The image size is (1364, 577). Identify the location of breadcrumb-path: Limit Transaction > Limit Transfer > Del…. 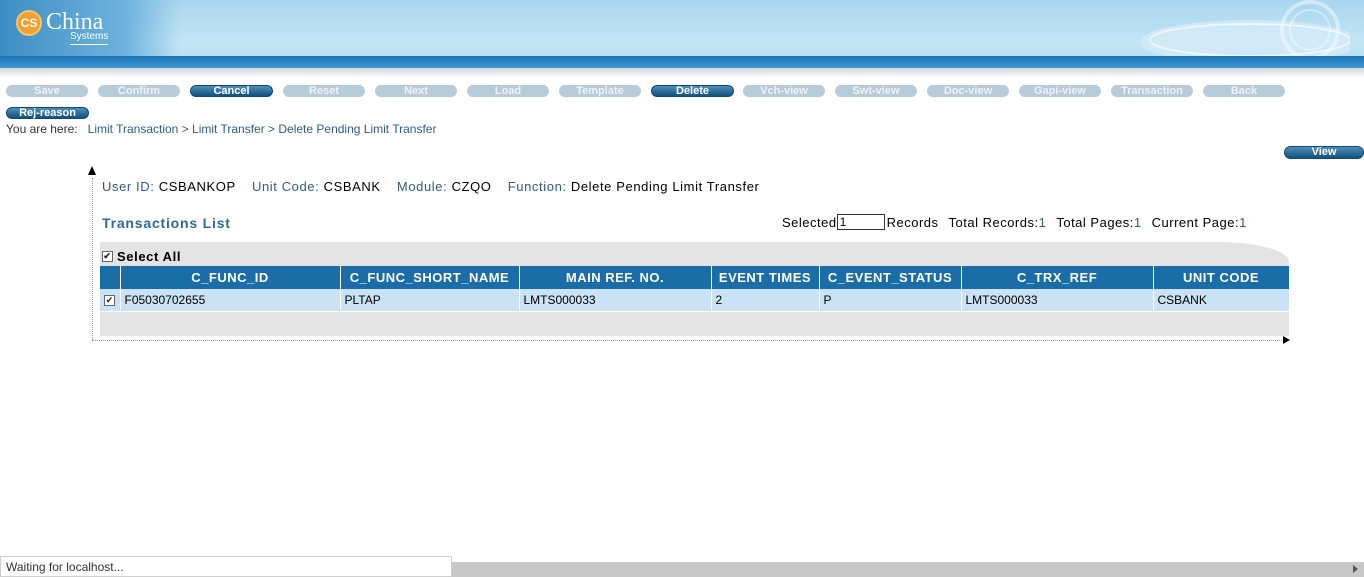
(262, 129).